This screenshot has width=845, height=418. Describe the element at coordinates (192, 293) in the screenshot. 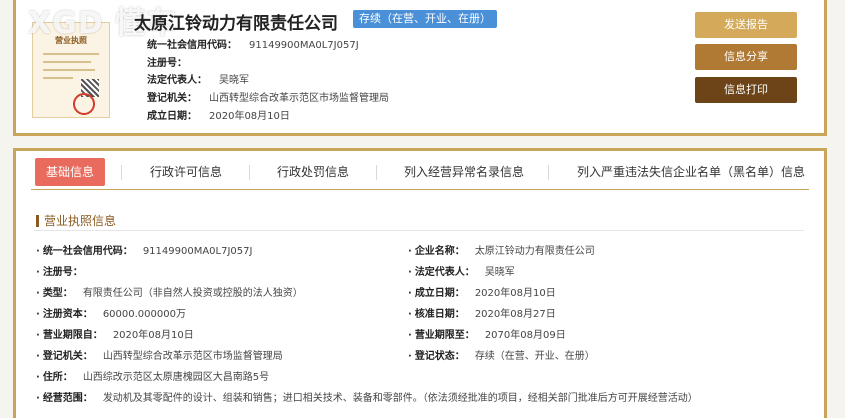

I see `field-value: 有限责任公司（非自然人投资或控股的法人独资）` at that location.